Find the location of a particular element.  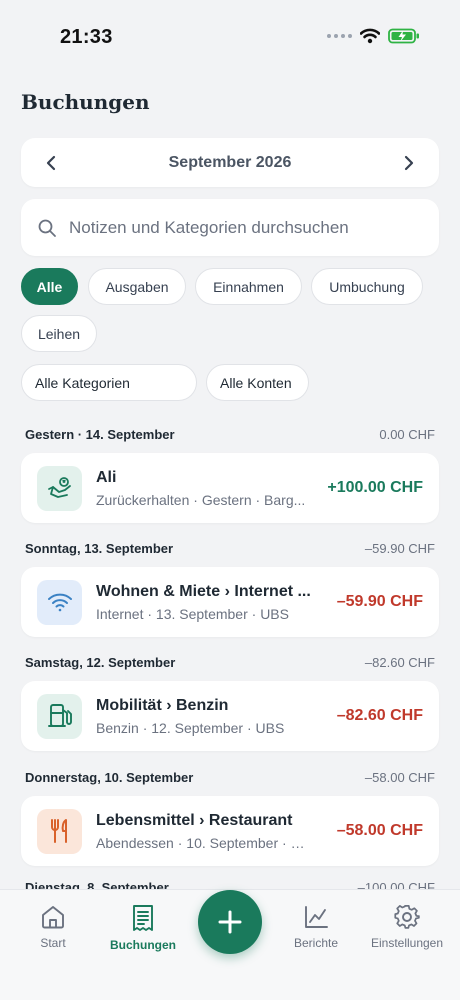

transaction-title: Lebensmittel › Restaurant is located at coordinates (194, 820).